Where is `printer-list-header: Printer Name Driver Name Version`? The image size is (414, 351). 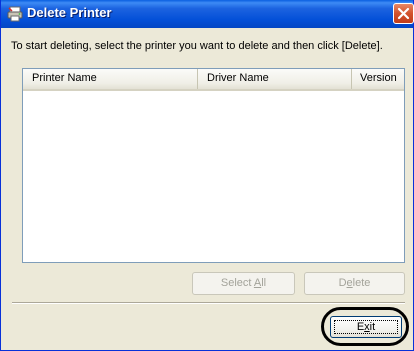 printer-list-header: Printer Name Driver Name Version is located at coordinates (213, 80).